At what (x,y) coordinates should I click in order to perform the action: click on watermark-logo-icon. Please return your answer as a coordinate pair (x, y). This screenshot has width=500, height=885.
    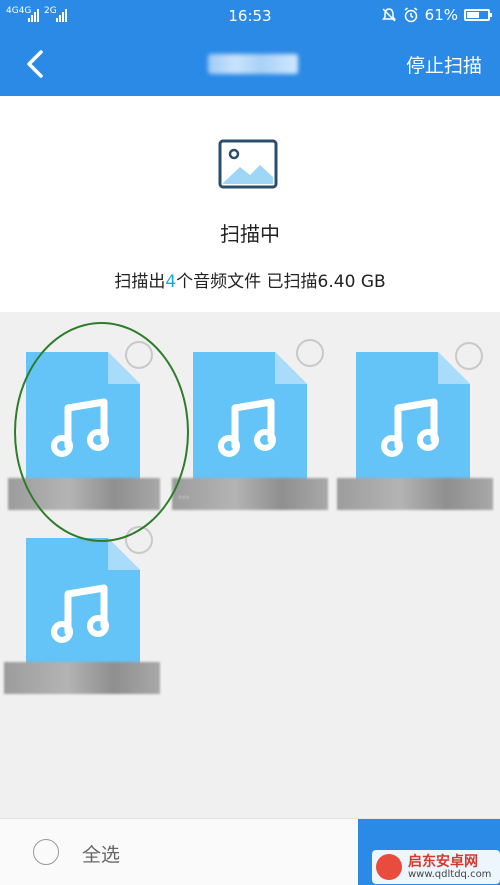
    Looking at the image, I should click on (389, 867).